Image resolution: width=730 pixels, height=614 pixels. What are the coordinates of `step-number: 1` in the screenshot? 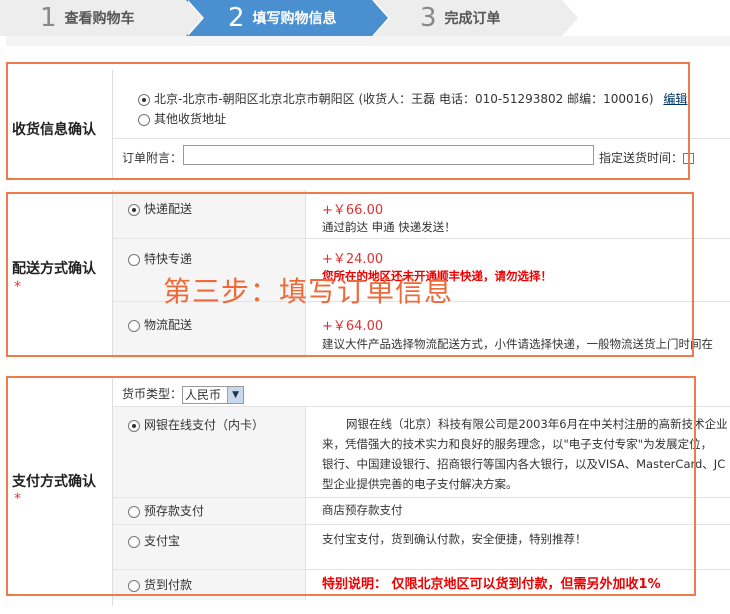 It's located at (48, 18).